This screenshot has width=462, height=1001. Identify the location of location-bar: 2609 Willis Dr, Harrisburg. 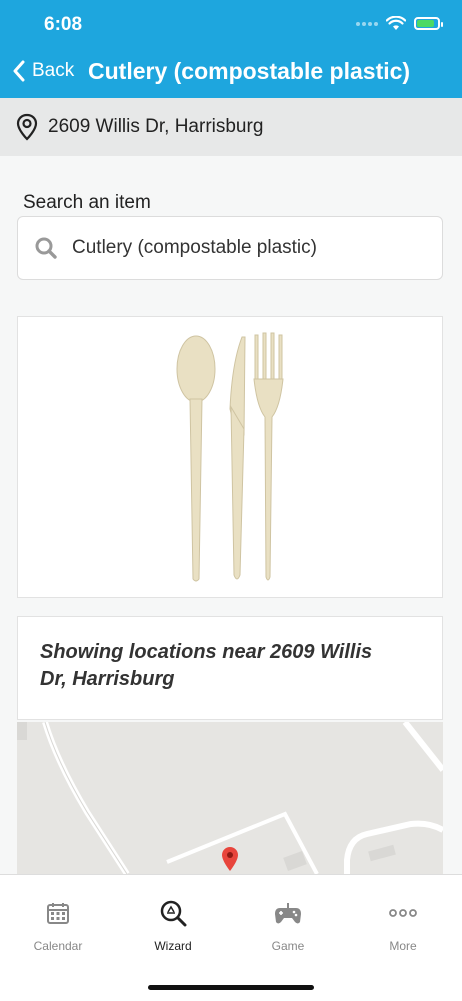
(231, 127).